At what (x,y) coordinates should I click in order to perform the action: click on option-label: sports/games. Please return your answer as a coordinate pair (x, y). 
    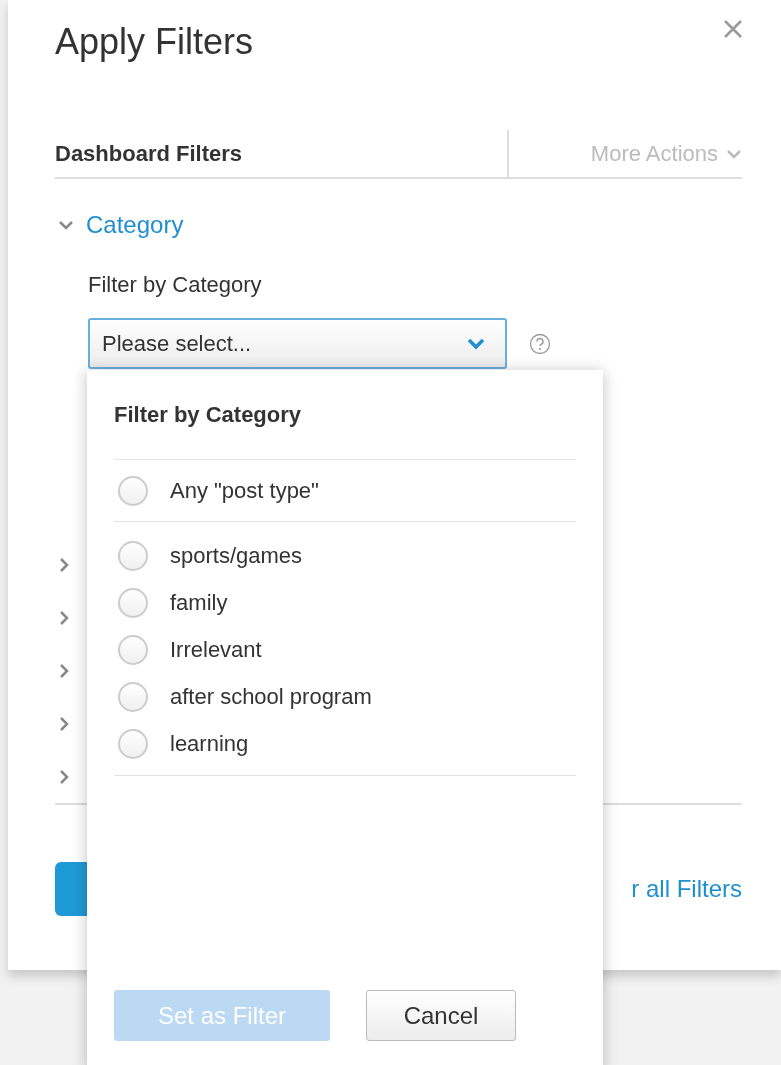
    Looking at the image, I should click on (236, 555).